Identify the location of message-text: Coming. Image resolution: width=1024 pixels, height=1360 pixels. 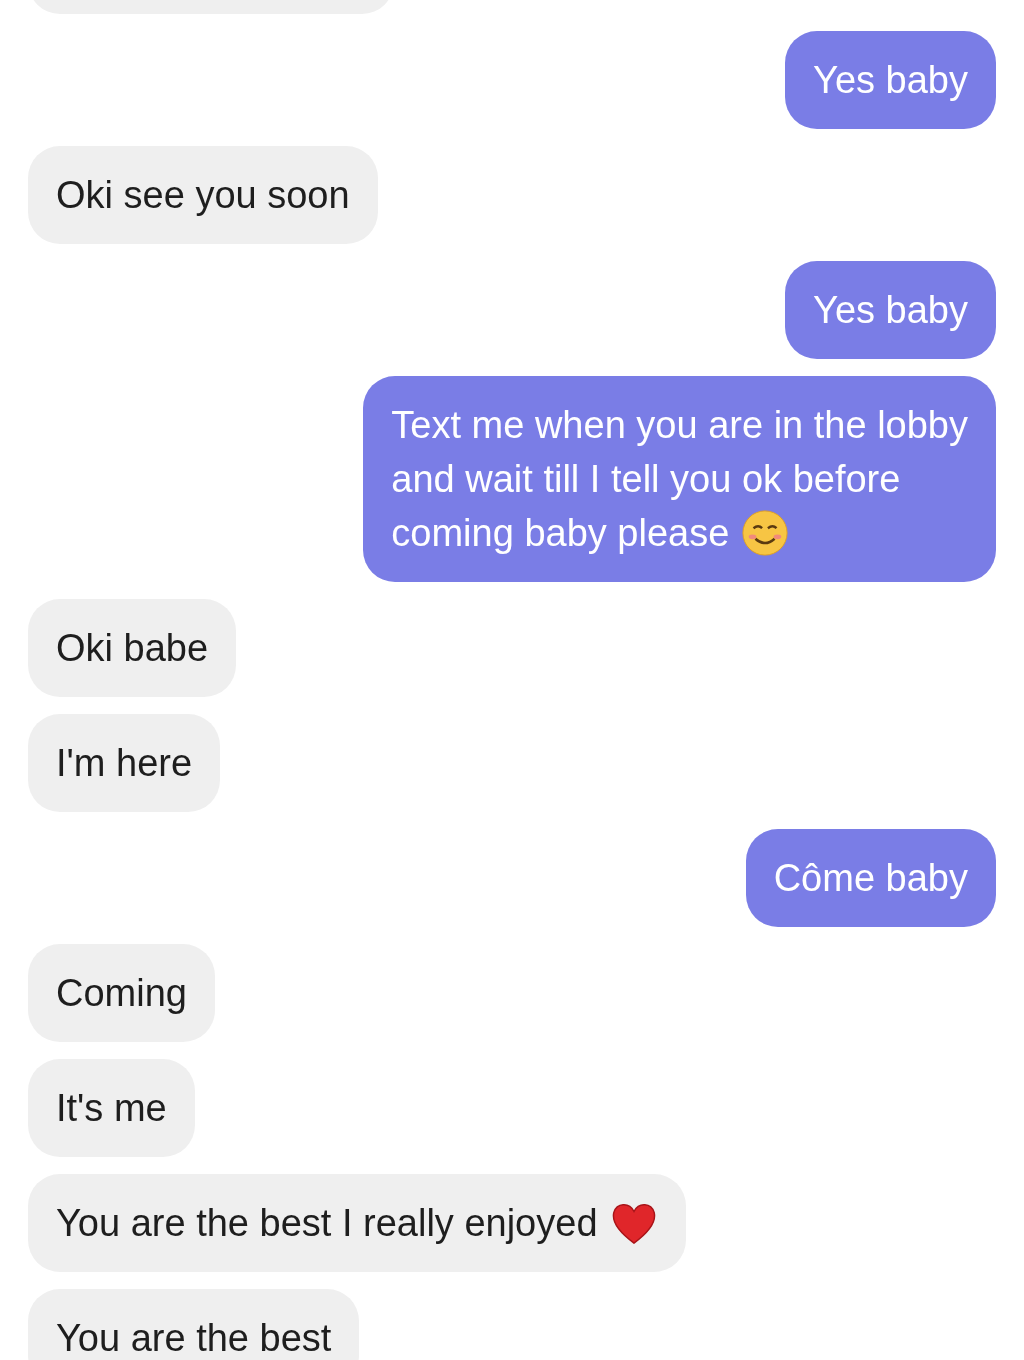
(121, 993).